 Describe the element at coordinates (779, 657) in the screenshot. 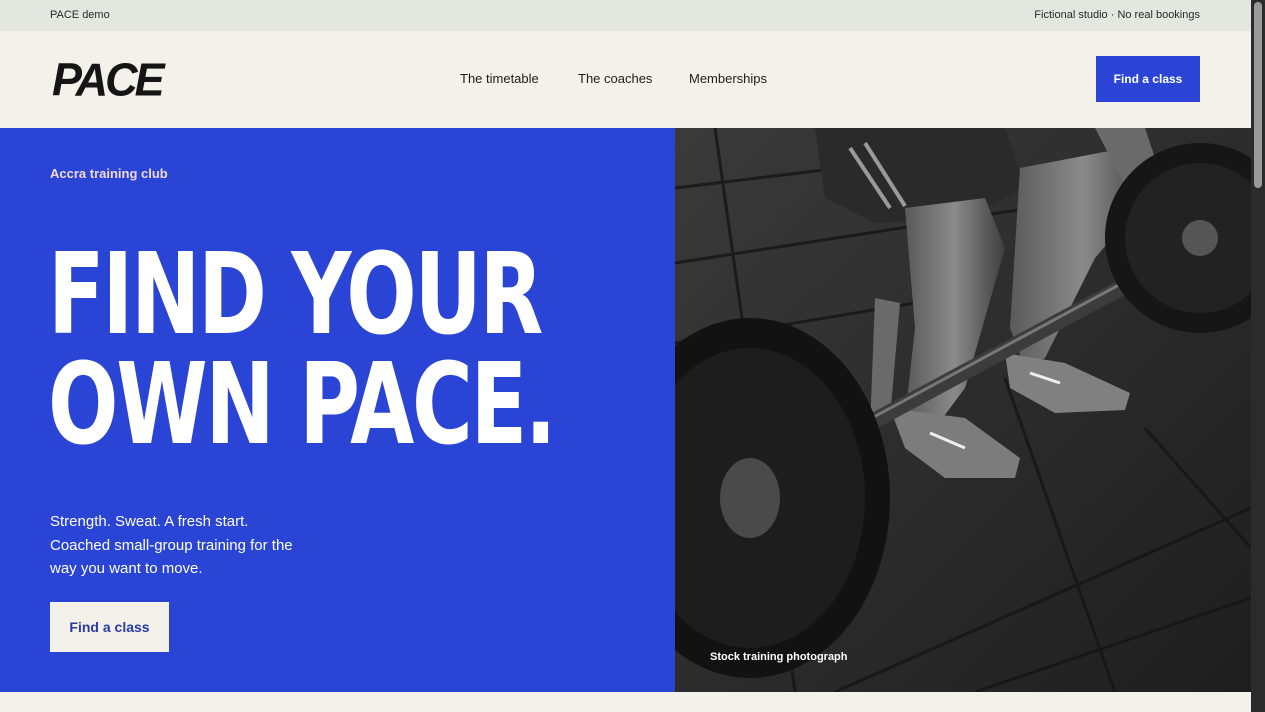

I see `photo-caption: Stock training photograph` at that location.